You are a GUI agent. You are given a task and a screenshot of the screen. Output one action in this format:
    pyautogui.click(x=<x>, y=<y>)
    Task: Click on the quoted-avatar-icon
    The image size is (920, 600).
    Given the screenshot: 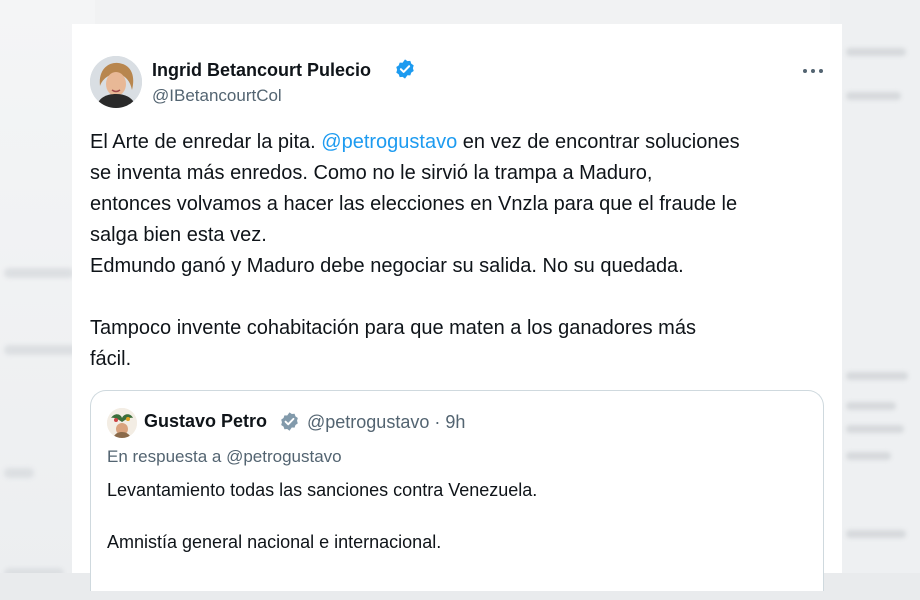 What is the action you would take?
    pyautogui.click(x=122, y=423)
    